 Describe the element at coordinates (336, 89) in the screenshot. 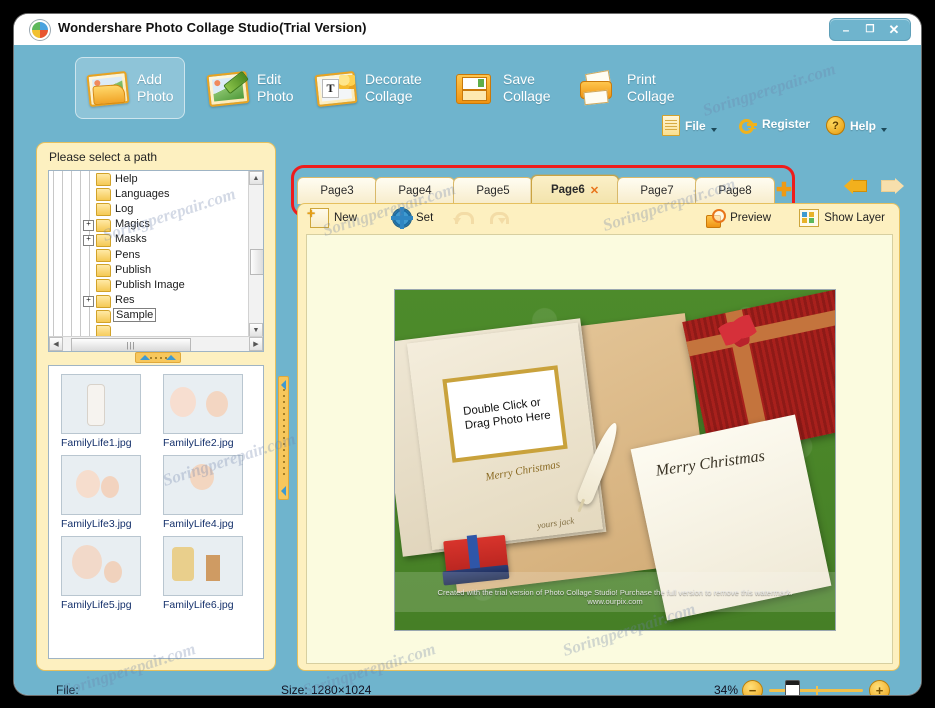

I see `decorate-collage-icon: T` at that location.